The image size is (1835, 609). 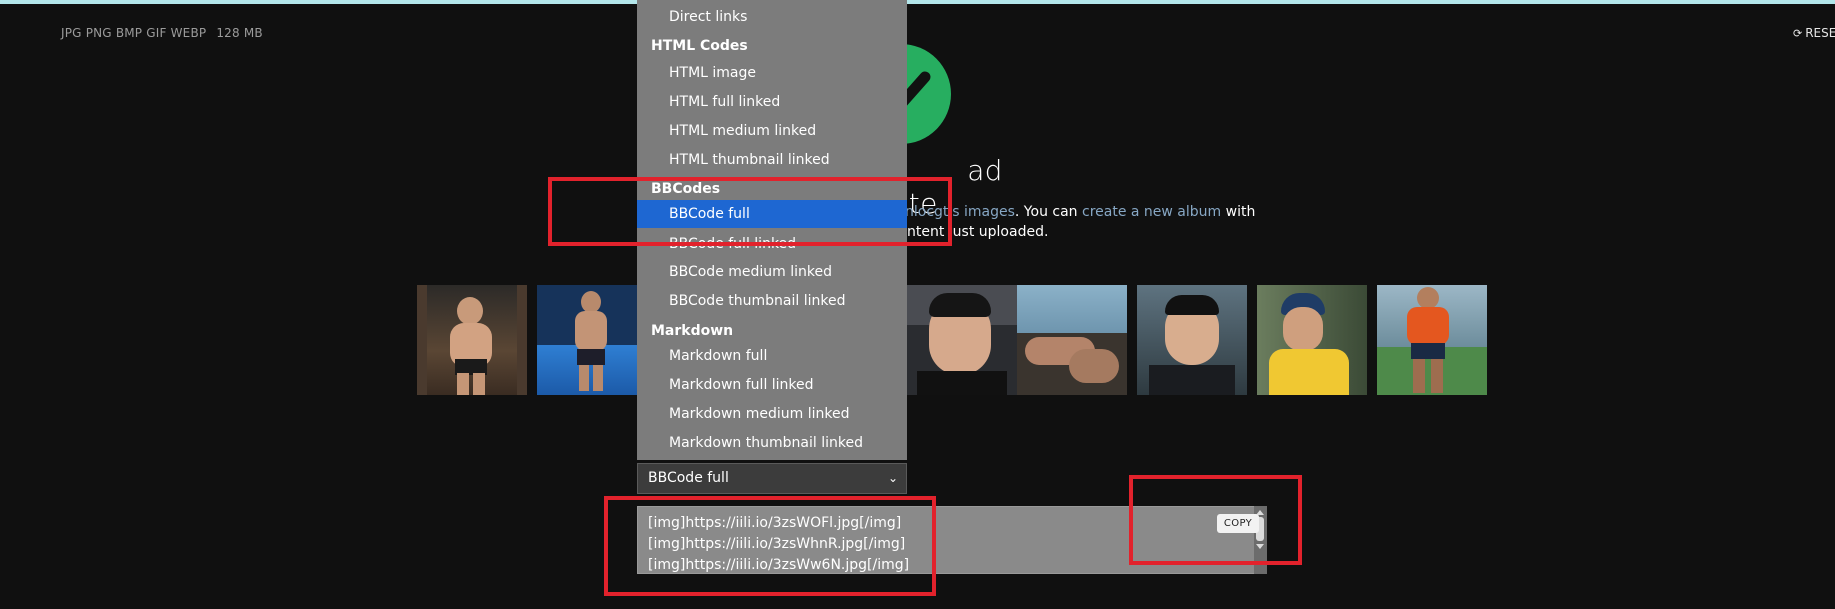 I want to click on option-markdown-full-linked: Markdown full linked, so click(x=772, y=385).